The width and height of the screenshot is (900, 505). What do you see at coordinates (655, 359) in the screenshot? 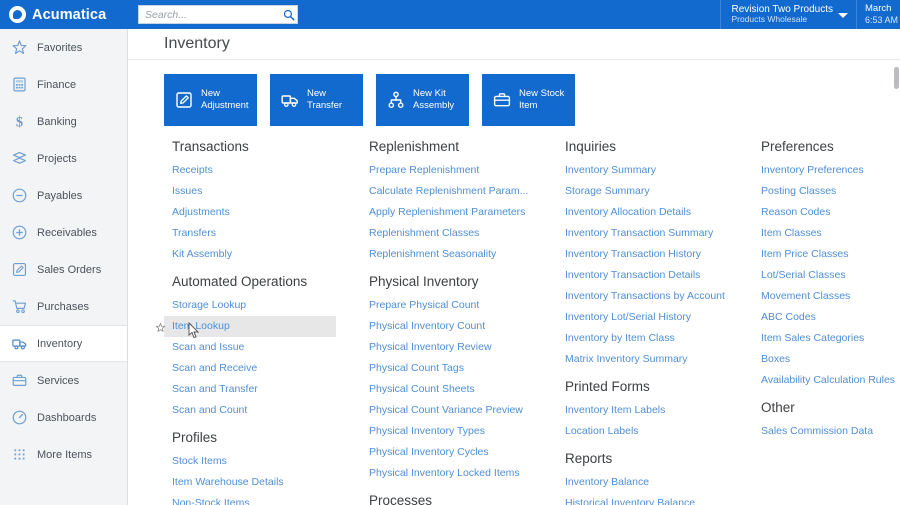
I see `menu-link-matrix-inventory-summary: Matrix Inventory Summary` at bounding box center [655, 359].